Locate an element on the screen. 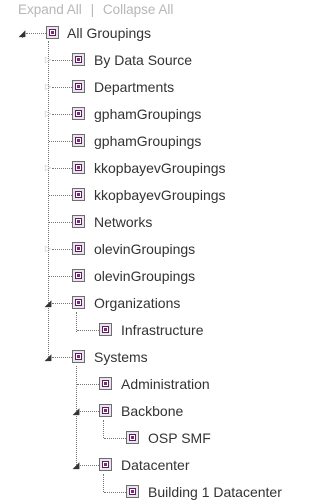 This screenshot has width=320, height=503. tree-node: ▷ kkopbayevGroupings is located at coordinates (125, 168).